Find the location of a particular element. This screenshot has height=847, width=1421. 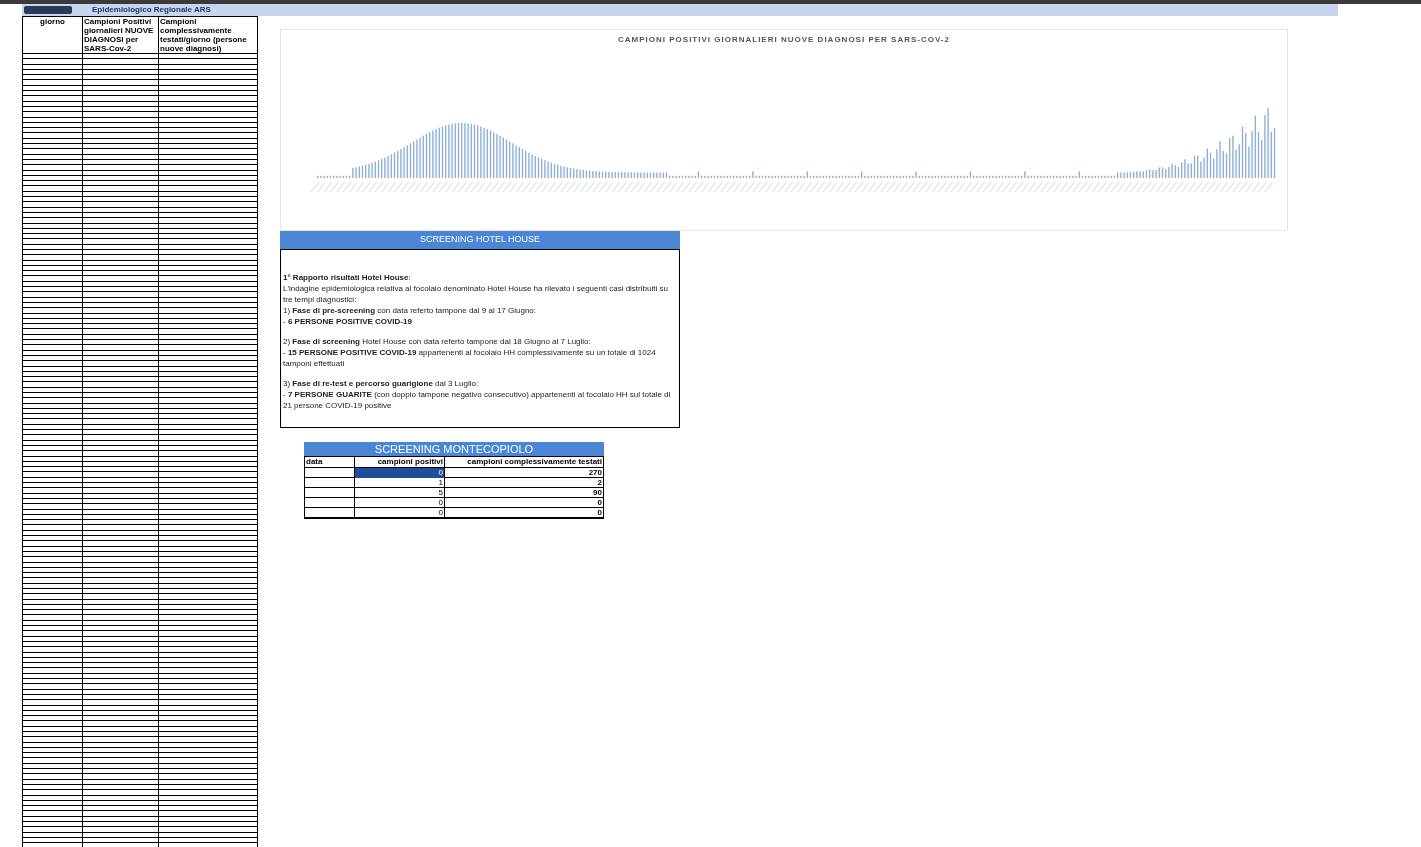

report-text: - 7 PERSONE GUARITE (con doppio tampone negativo consecutivo) appartenenti al focolaio HH sul totale di 21 persone COVID-19 positive is located at coordinates (477, 400).